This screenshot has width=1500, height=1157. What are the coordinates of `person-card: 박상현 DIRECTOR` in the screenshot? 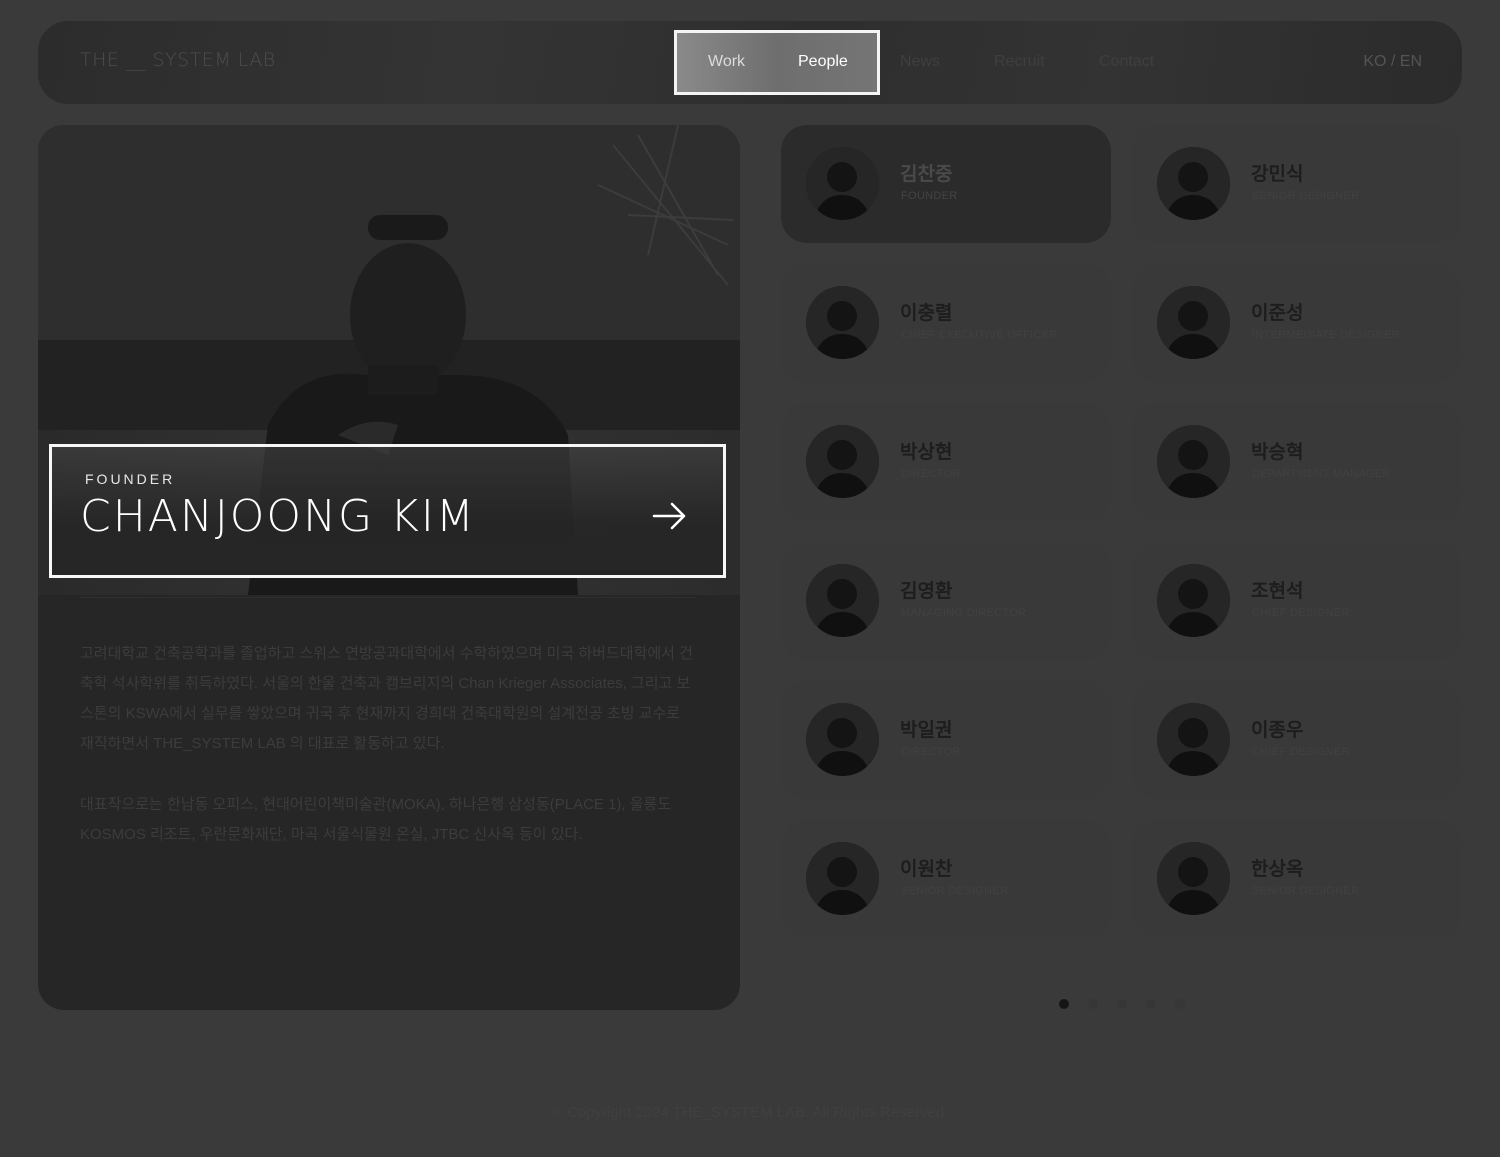 It's located at (946, 462).